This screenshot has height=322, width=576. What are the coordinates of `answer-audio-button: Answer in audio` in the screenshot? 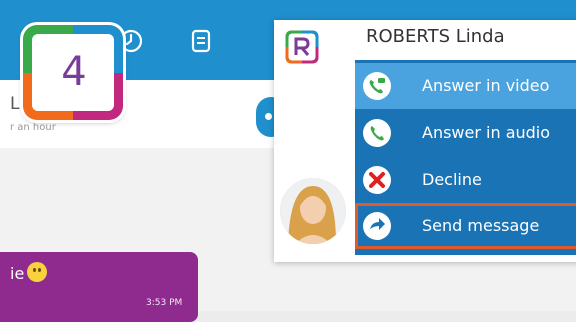 It's located at (465, 133).